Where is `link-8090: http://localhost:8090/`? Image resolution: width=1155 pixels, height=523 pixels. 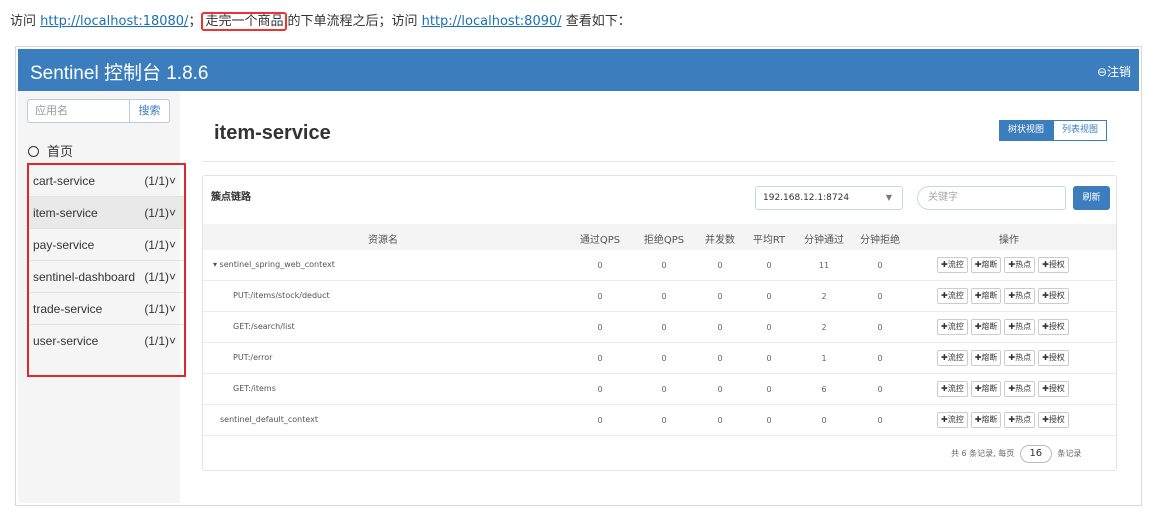 link-8090: http://localhost:8090/ is located at coordinates (492, 21).